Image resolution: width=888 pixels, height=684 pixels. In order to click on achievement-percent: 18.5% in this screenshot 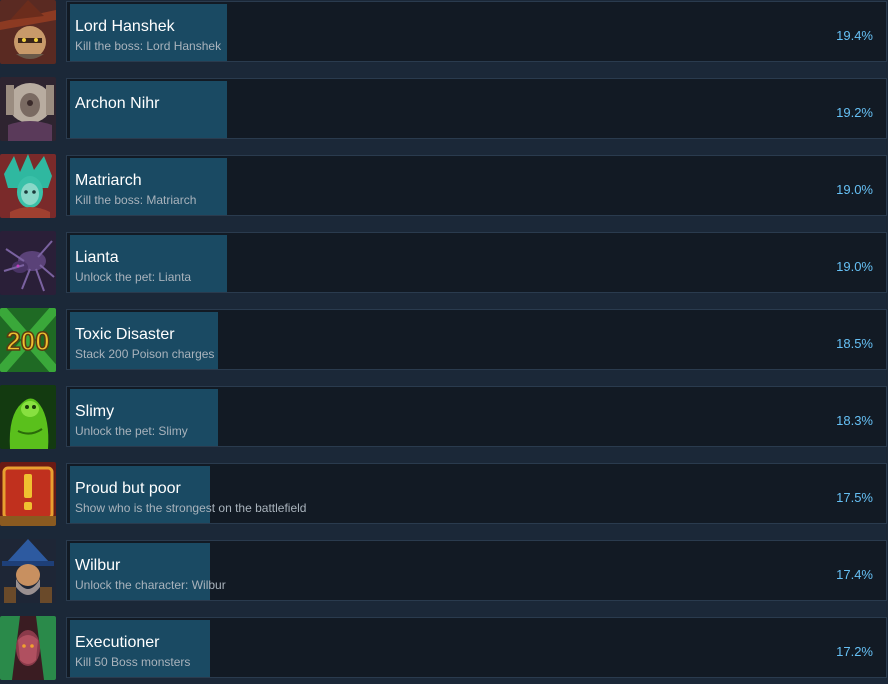, I will do `click(854, 343)`.